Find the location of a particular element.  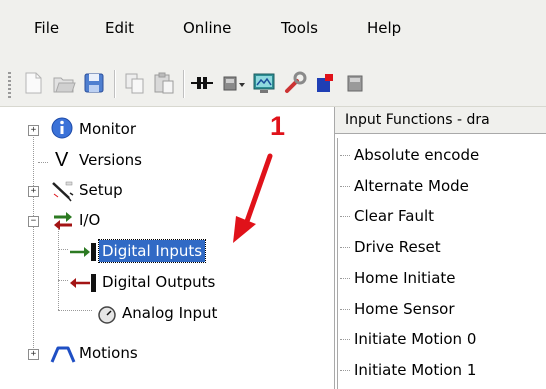

panel-header: Input Functions - dra is located at coordinates (440, 120).